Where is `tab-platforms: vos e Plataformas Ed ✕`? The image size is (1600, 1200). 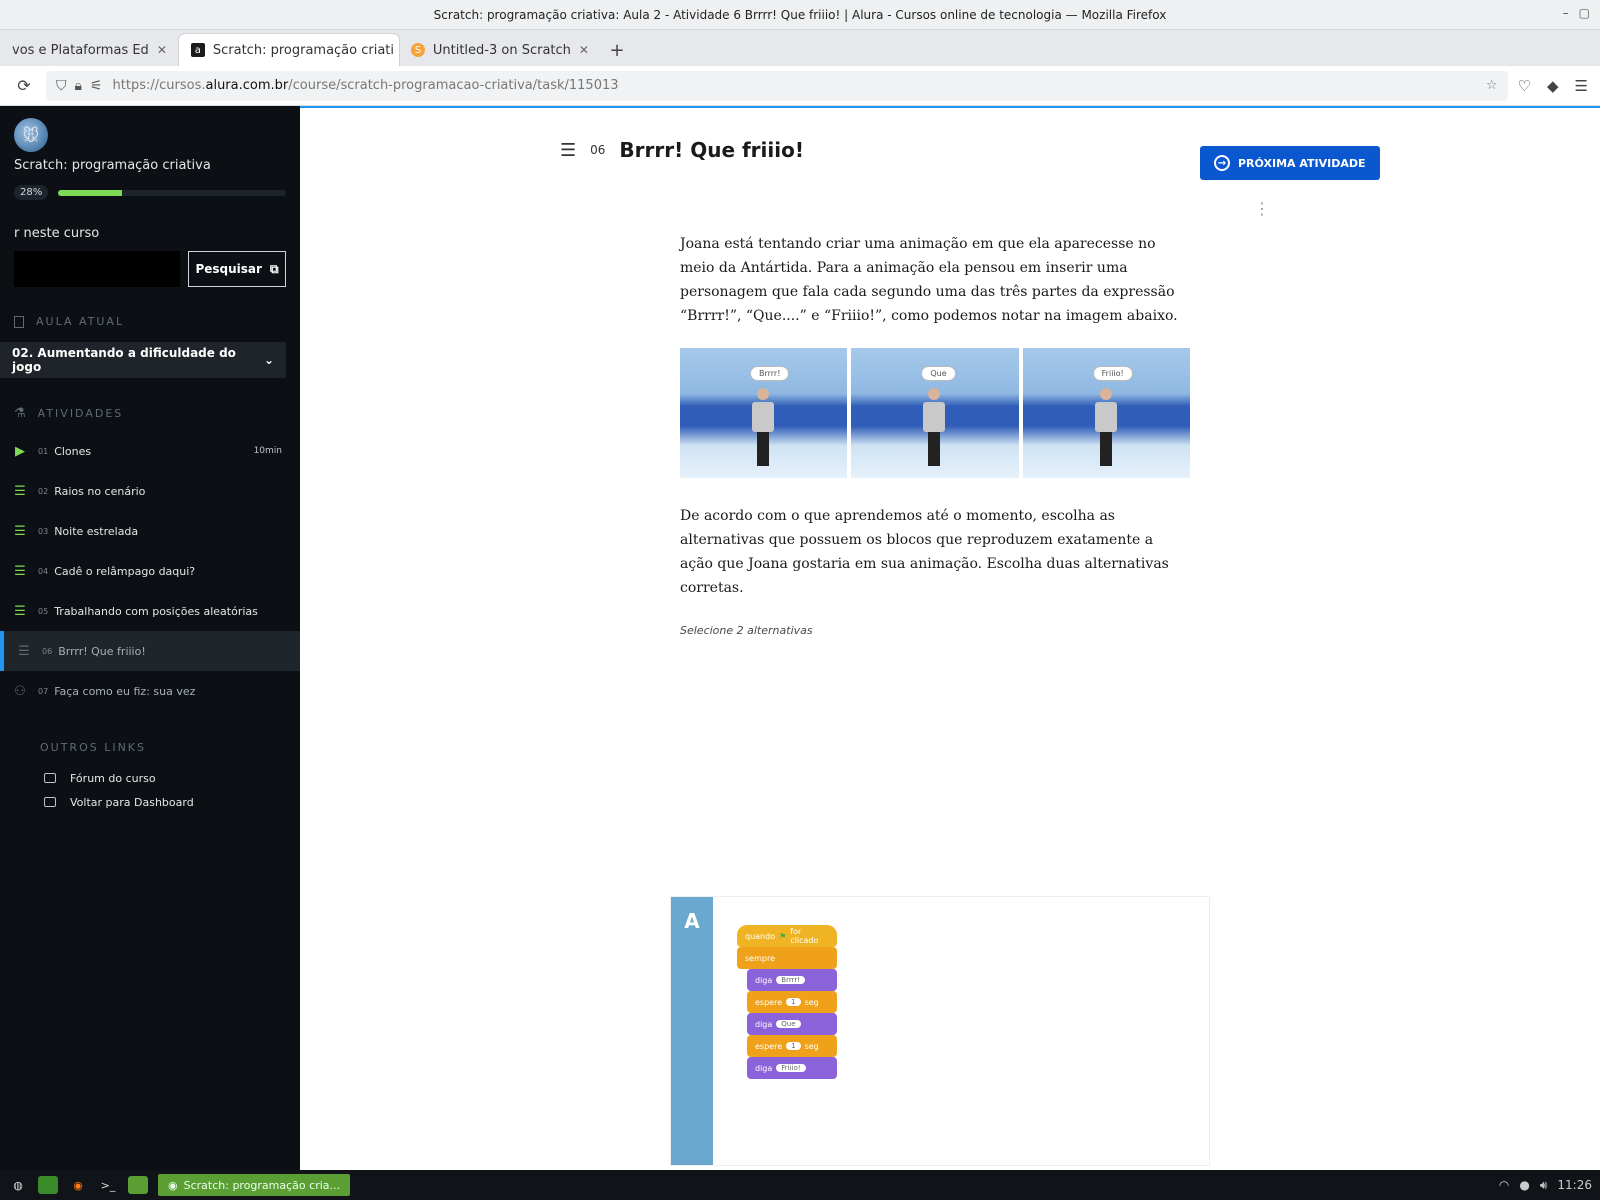 tab-platforms: vos e Plataformas Ed ✕ is located at coordinates (89, 50).